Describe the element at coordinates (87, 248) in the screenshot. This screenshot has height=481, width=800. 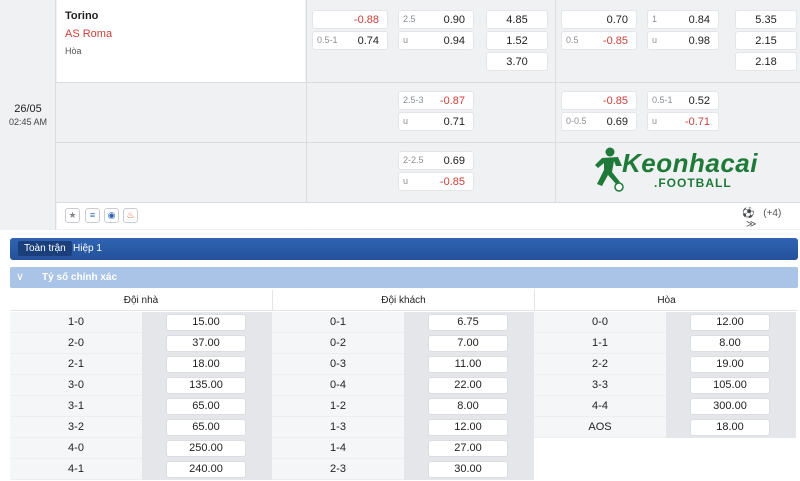
I see `tab-first-half: Hiệp 1` at that location.